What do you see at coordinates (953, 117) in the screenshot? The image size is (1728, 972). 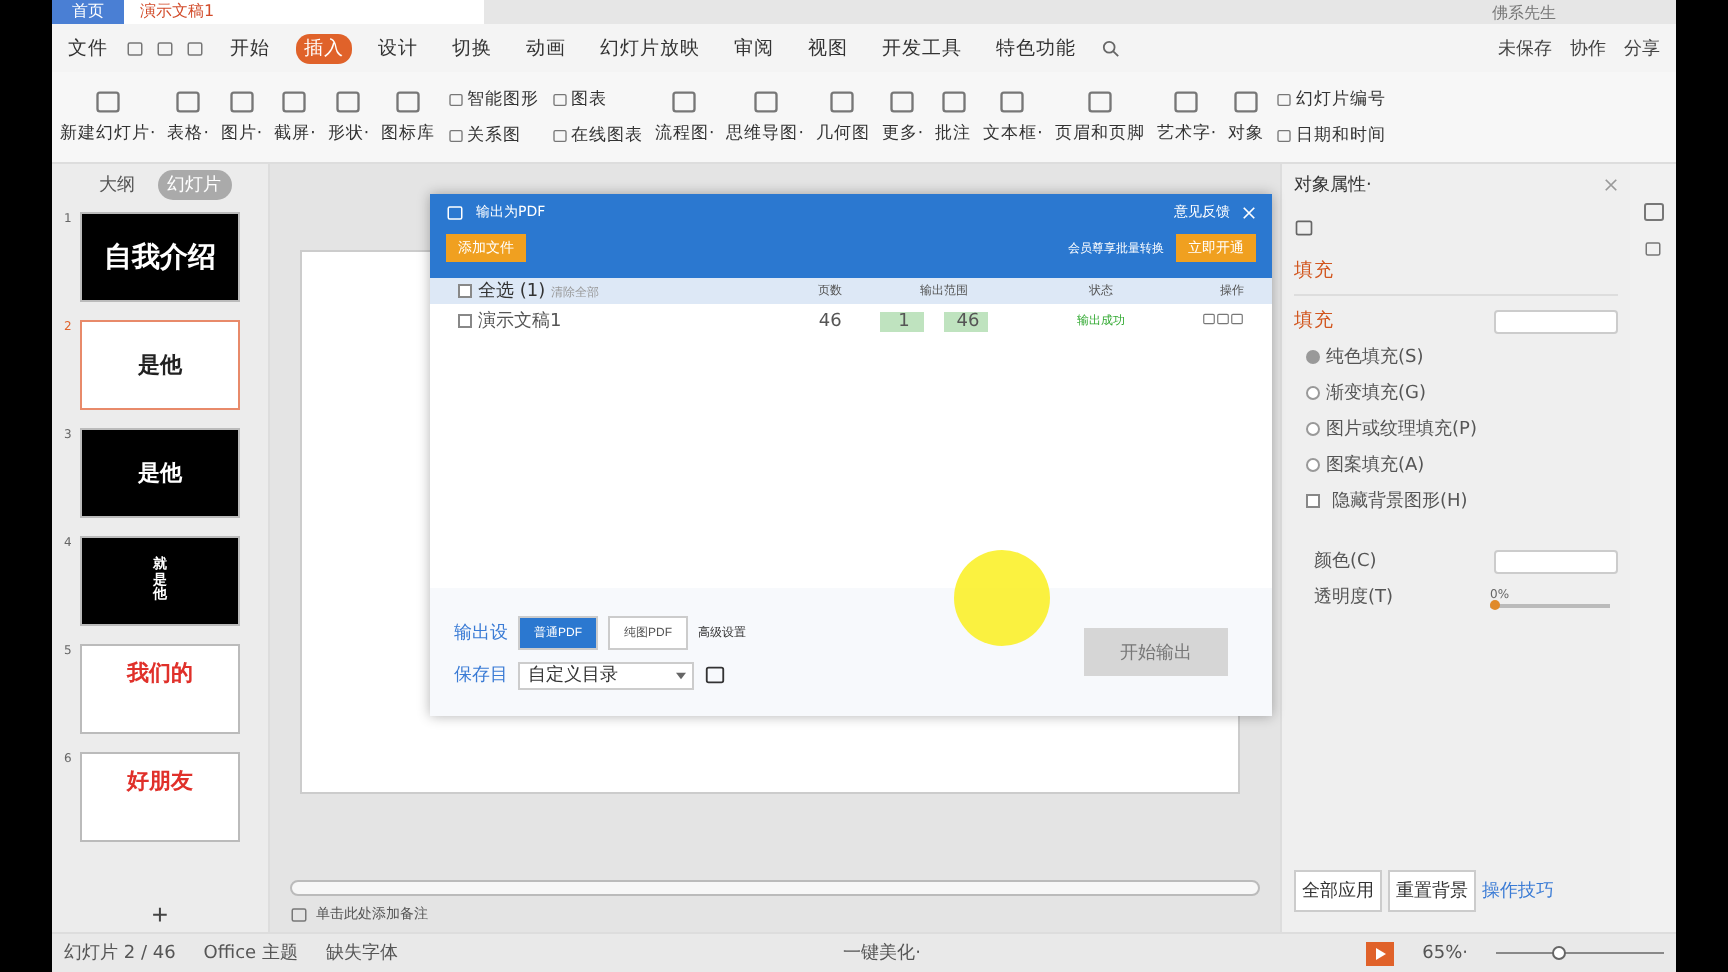 I see `ribbon-button: 批注` at bounding box center [953, 117].